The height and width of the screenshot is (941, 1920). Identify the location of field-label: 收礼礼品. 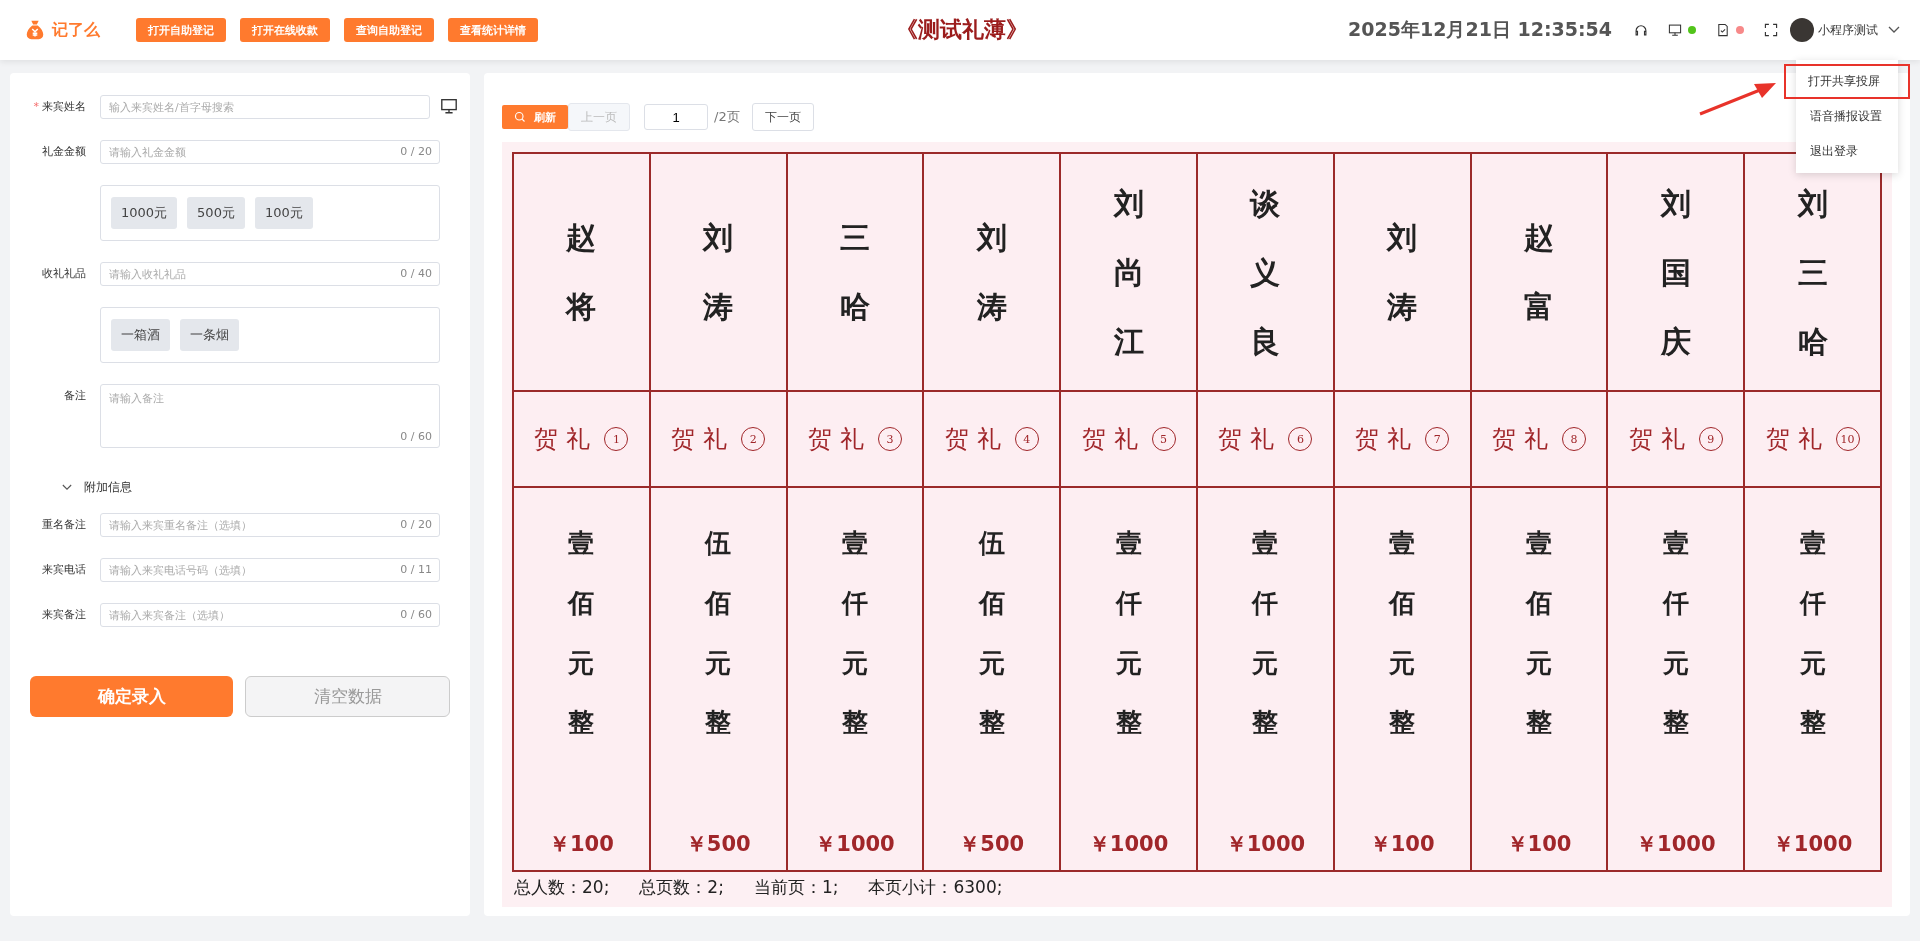
(64, 273).